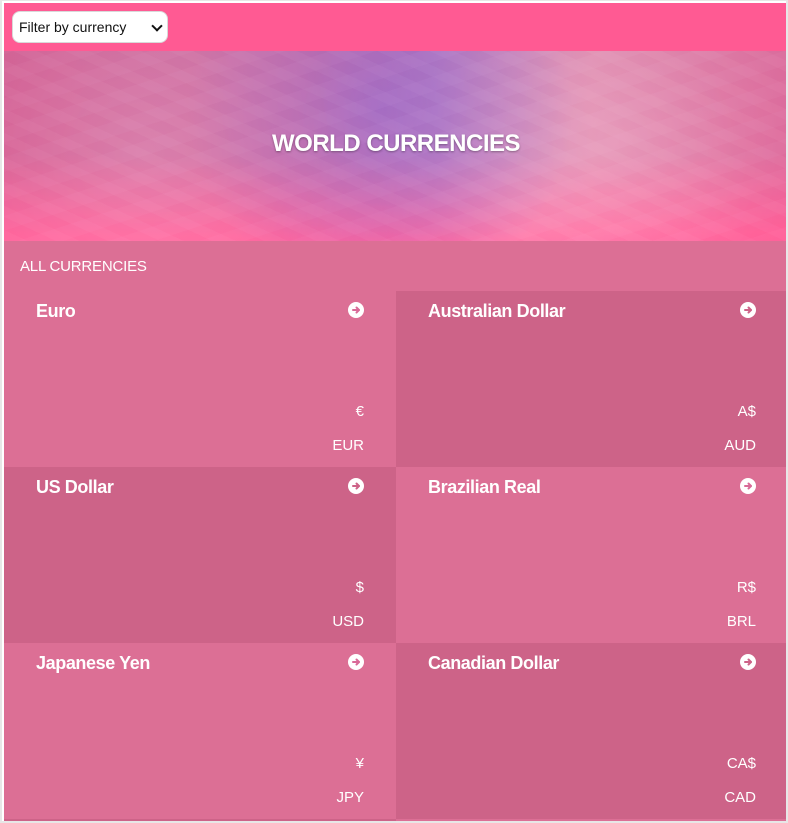 The height and width of the screenshot is (823, 788). Describe the element at coordinates (359, 763) in the screenshot. I see `currency-symbol: ¥` at that location.